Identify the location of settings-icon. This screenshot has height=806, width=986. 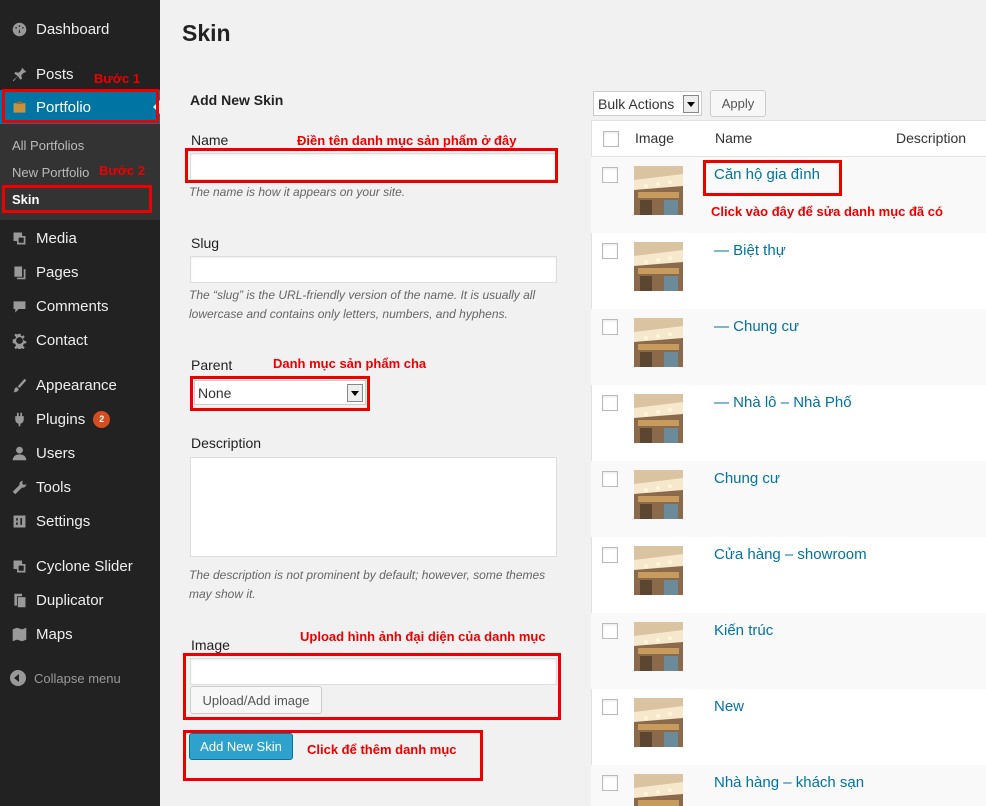
(19, 521).